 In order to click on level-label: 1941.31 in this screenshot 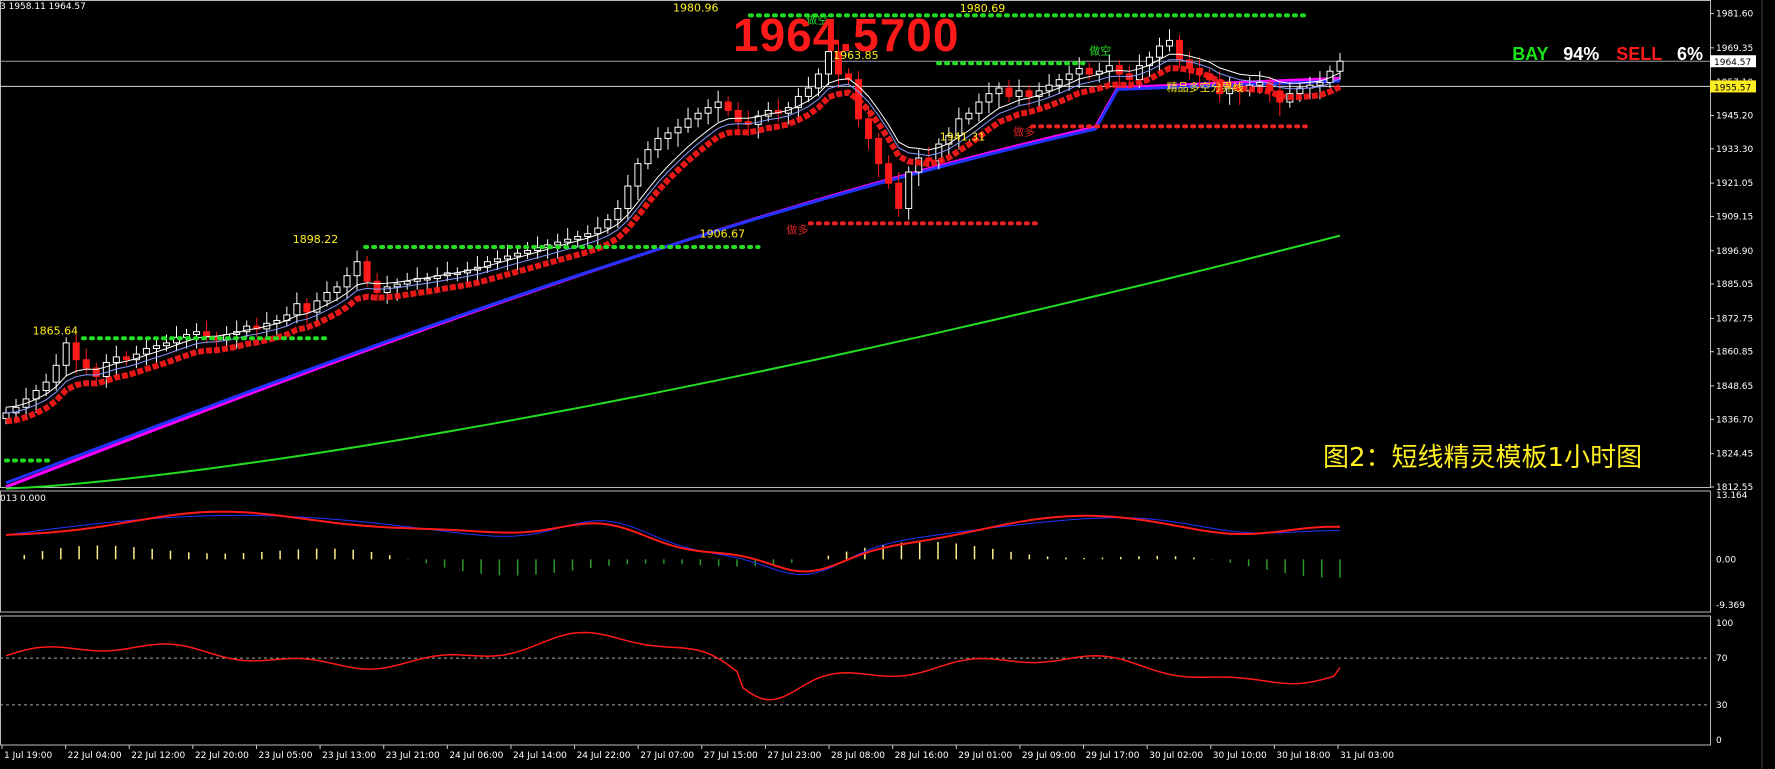, I will do `click(963, 136)`.